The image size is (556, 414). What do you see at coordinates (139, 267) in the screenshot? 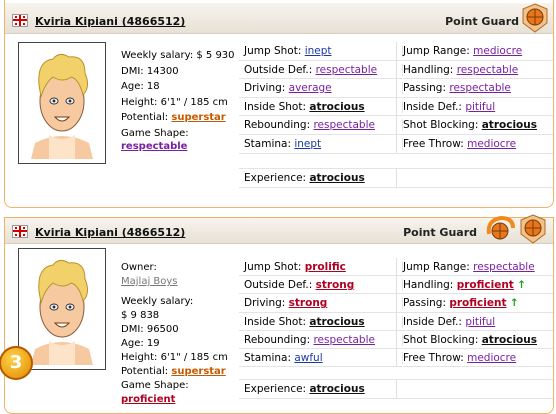
I see `owner-label: Owner:` at bounding box center [139, 267].